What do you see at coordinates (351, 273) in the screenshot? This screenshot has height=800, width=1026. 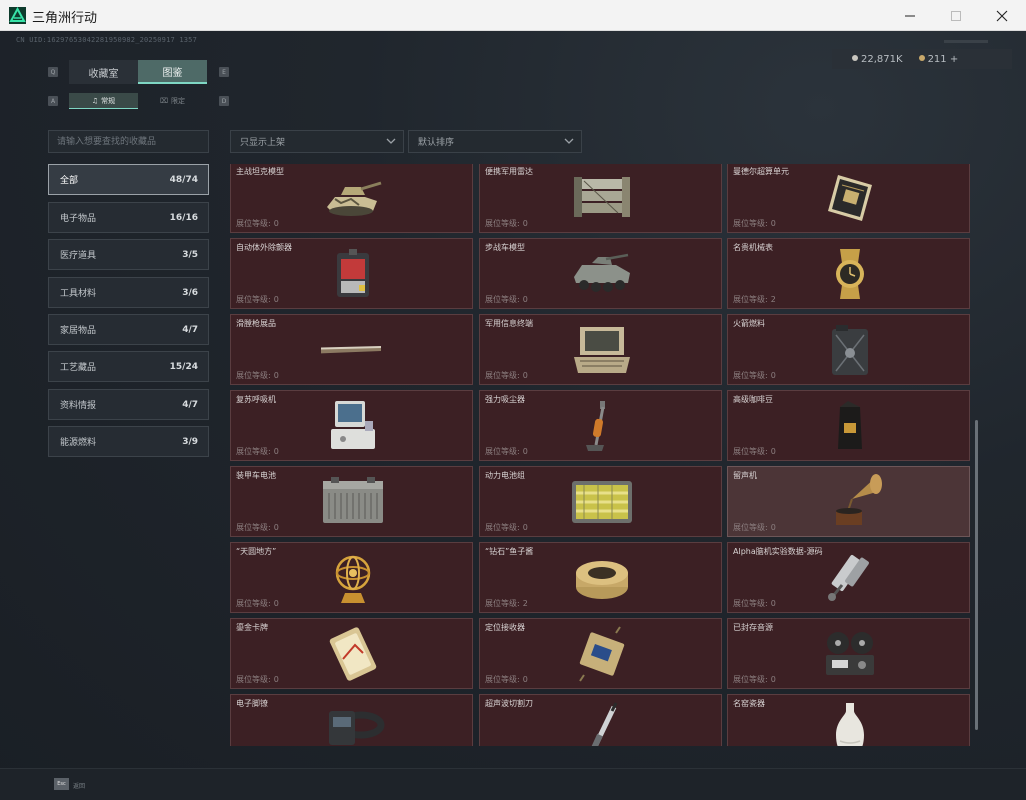 I see `collection-item-card: 自动体外除颤器 展位等级: 0` at bounding box center [351, 273].